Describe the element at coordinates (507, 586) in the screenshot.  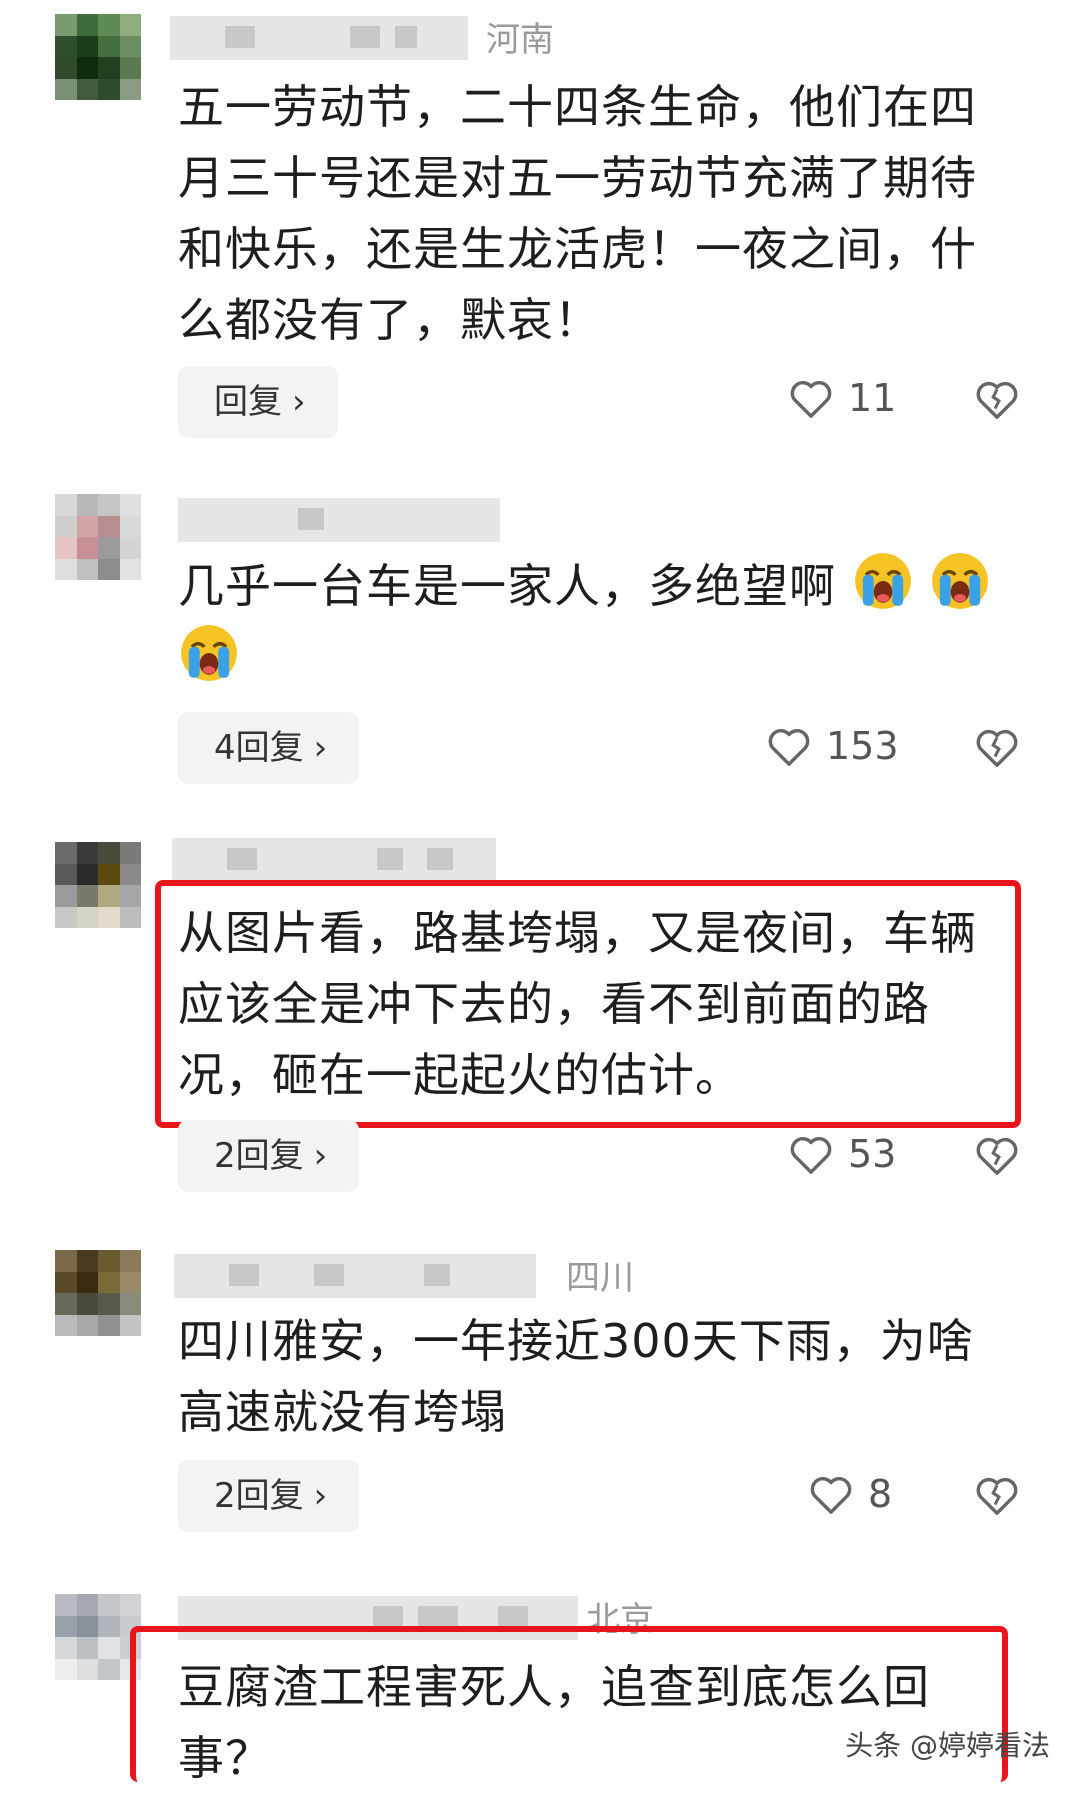
I see `comment-text-content: 几乎一台车是一家人，多绝望啊` at that location.